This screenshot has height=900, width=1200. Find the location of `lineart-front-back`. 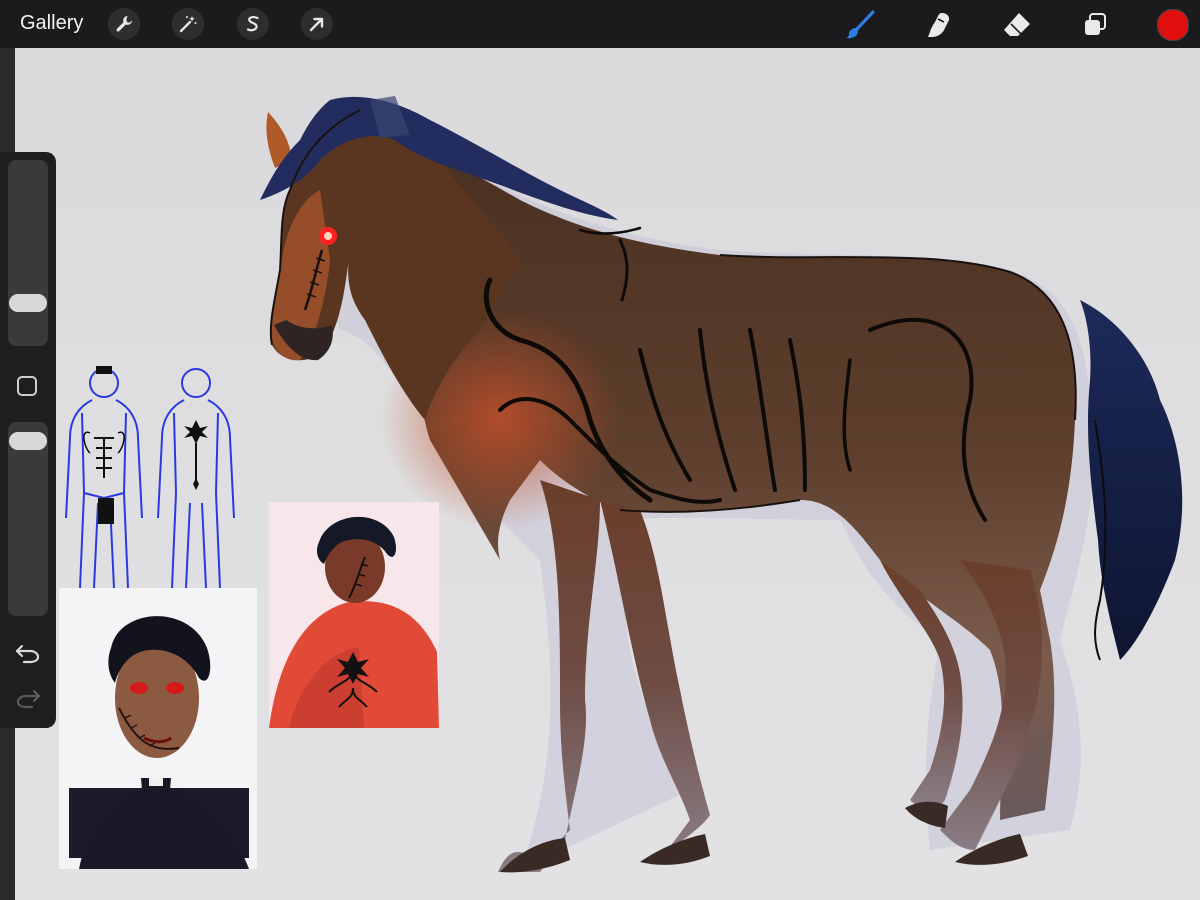

lineart-front-back is located at coordinates (160, 473).